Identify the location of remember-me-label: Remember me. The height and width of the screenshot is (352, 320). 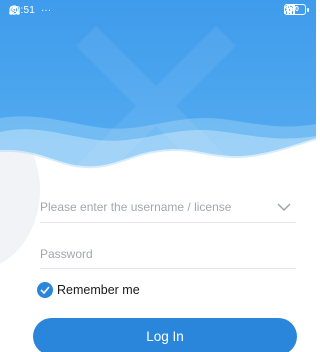
(98, 290).